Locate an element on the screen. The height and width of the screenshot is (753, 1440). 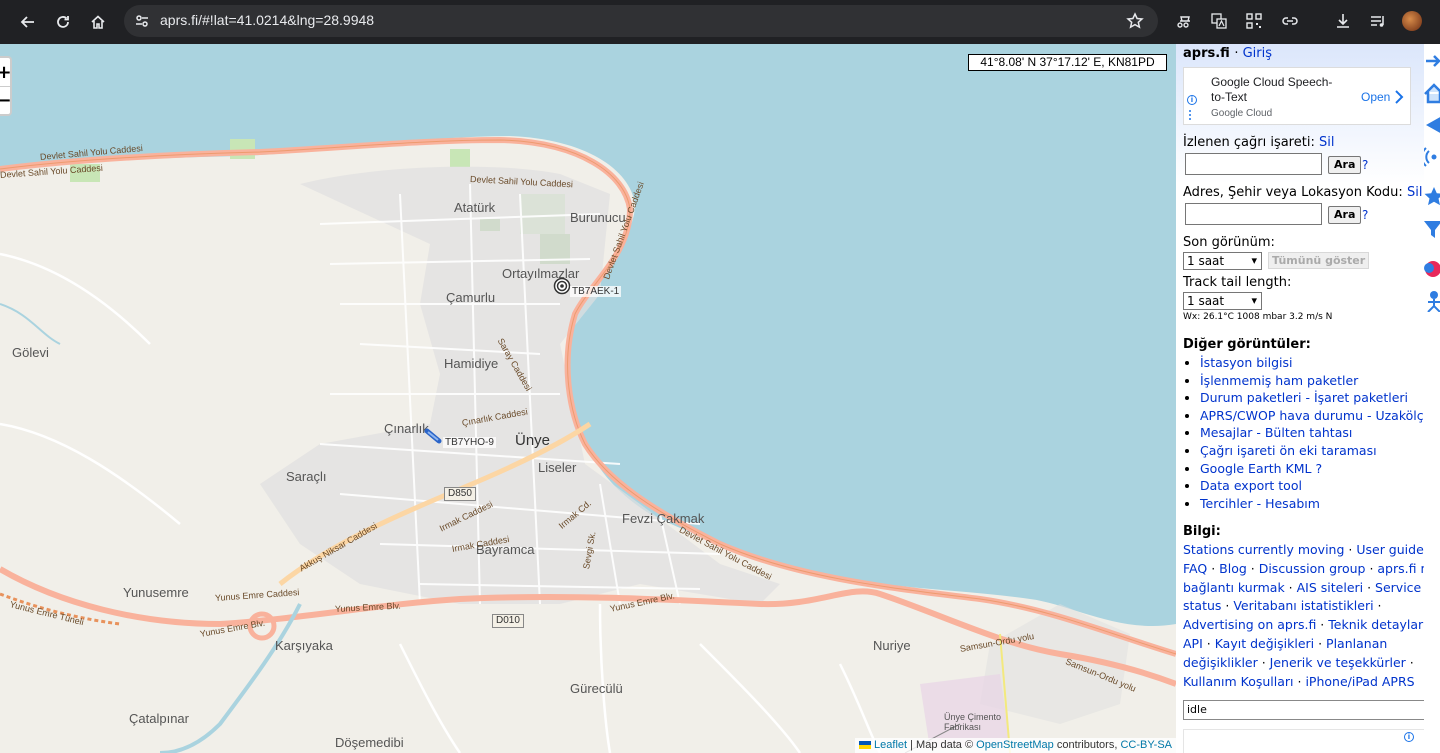
info-link: Teknik detaylar is located at coordinates (1375, 624).